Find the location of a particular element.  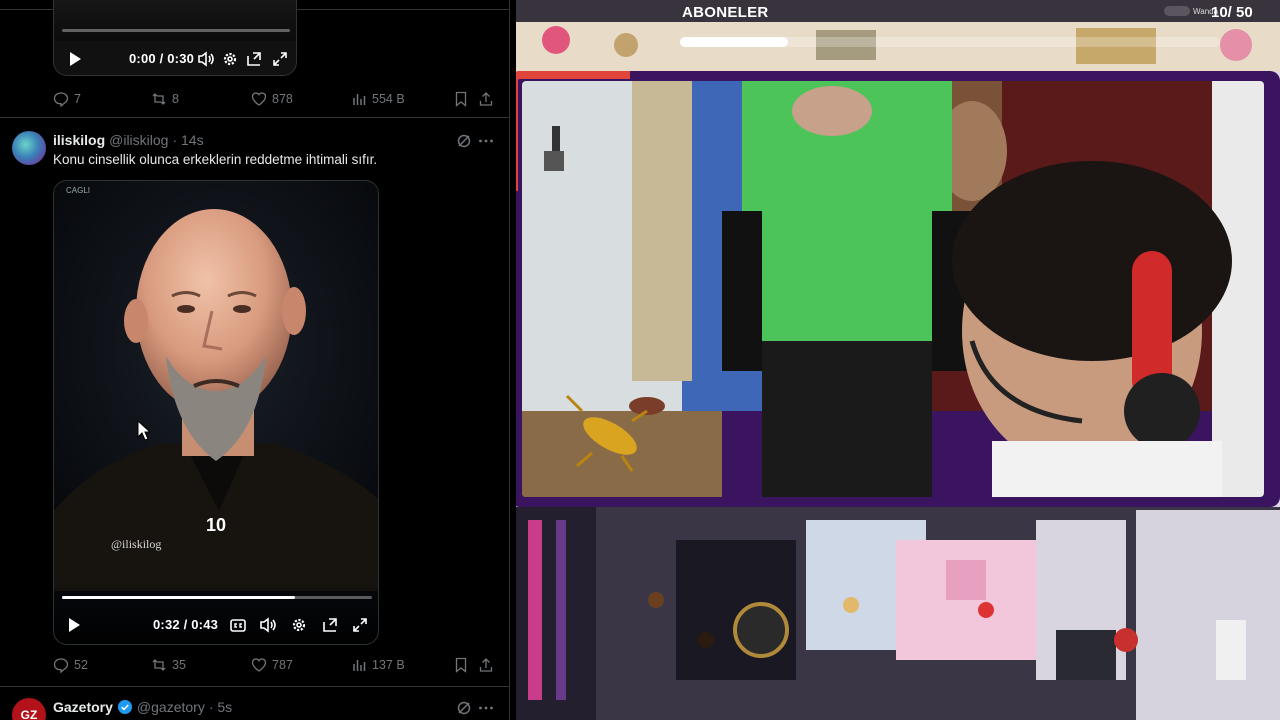

video-overlay-number: 10 is located at coordinates (216, 525).